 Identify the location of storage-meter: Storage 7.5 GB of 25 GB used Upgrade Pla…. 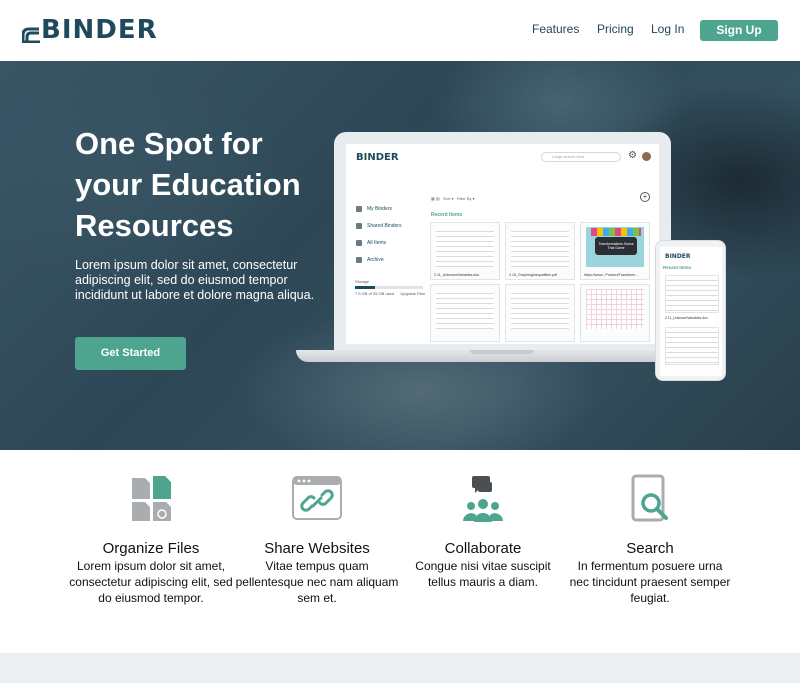
(390, 287).